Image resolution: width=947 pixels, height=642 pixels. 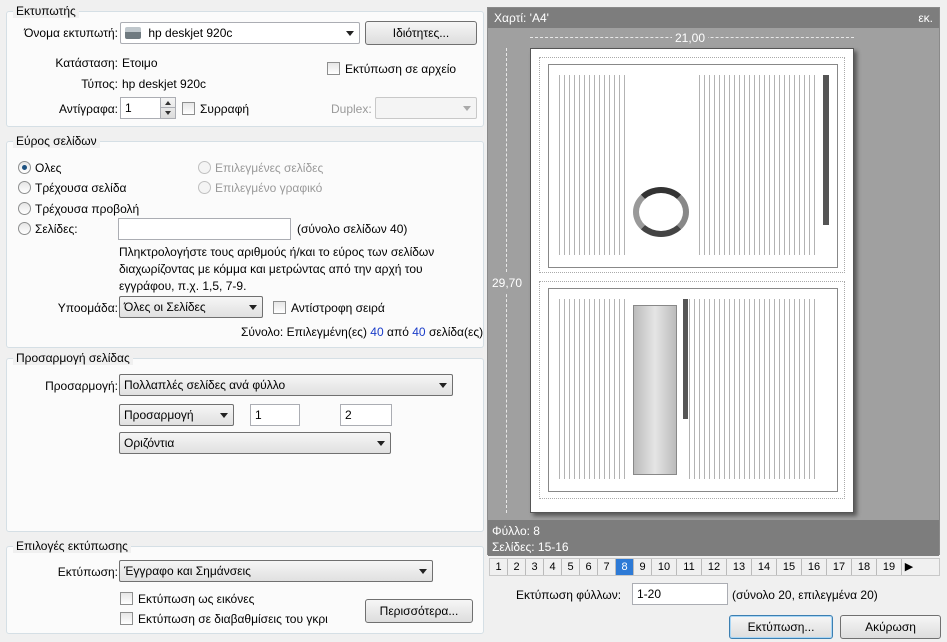 What do you see at coordinates (366, 415) in the screenshot?
I see `fit-rows-input: 2` at bounding box center [366, 415].